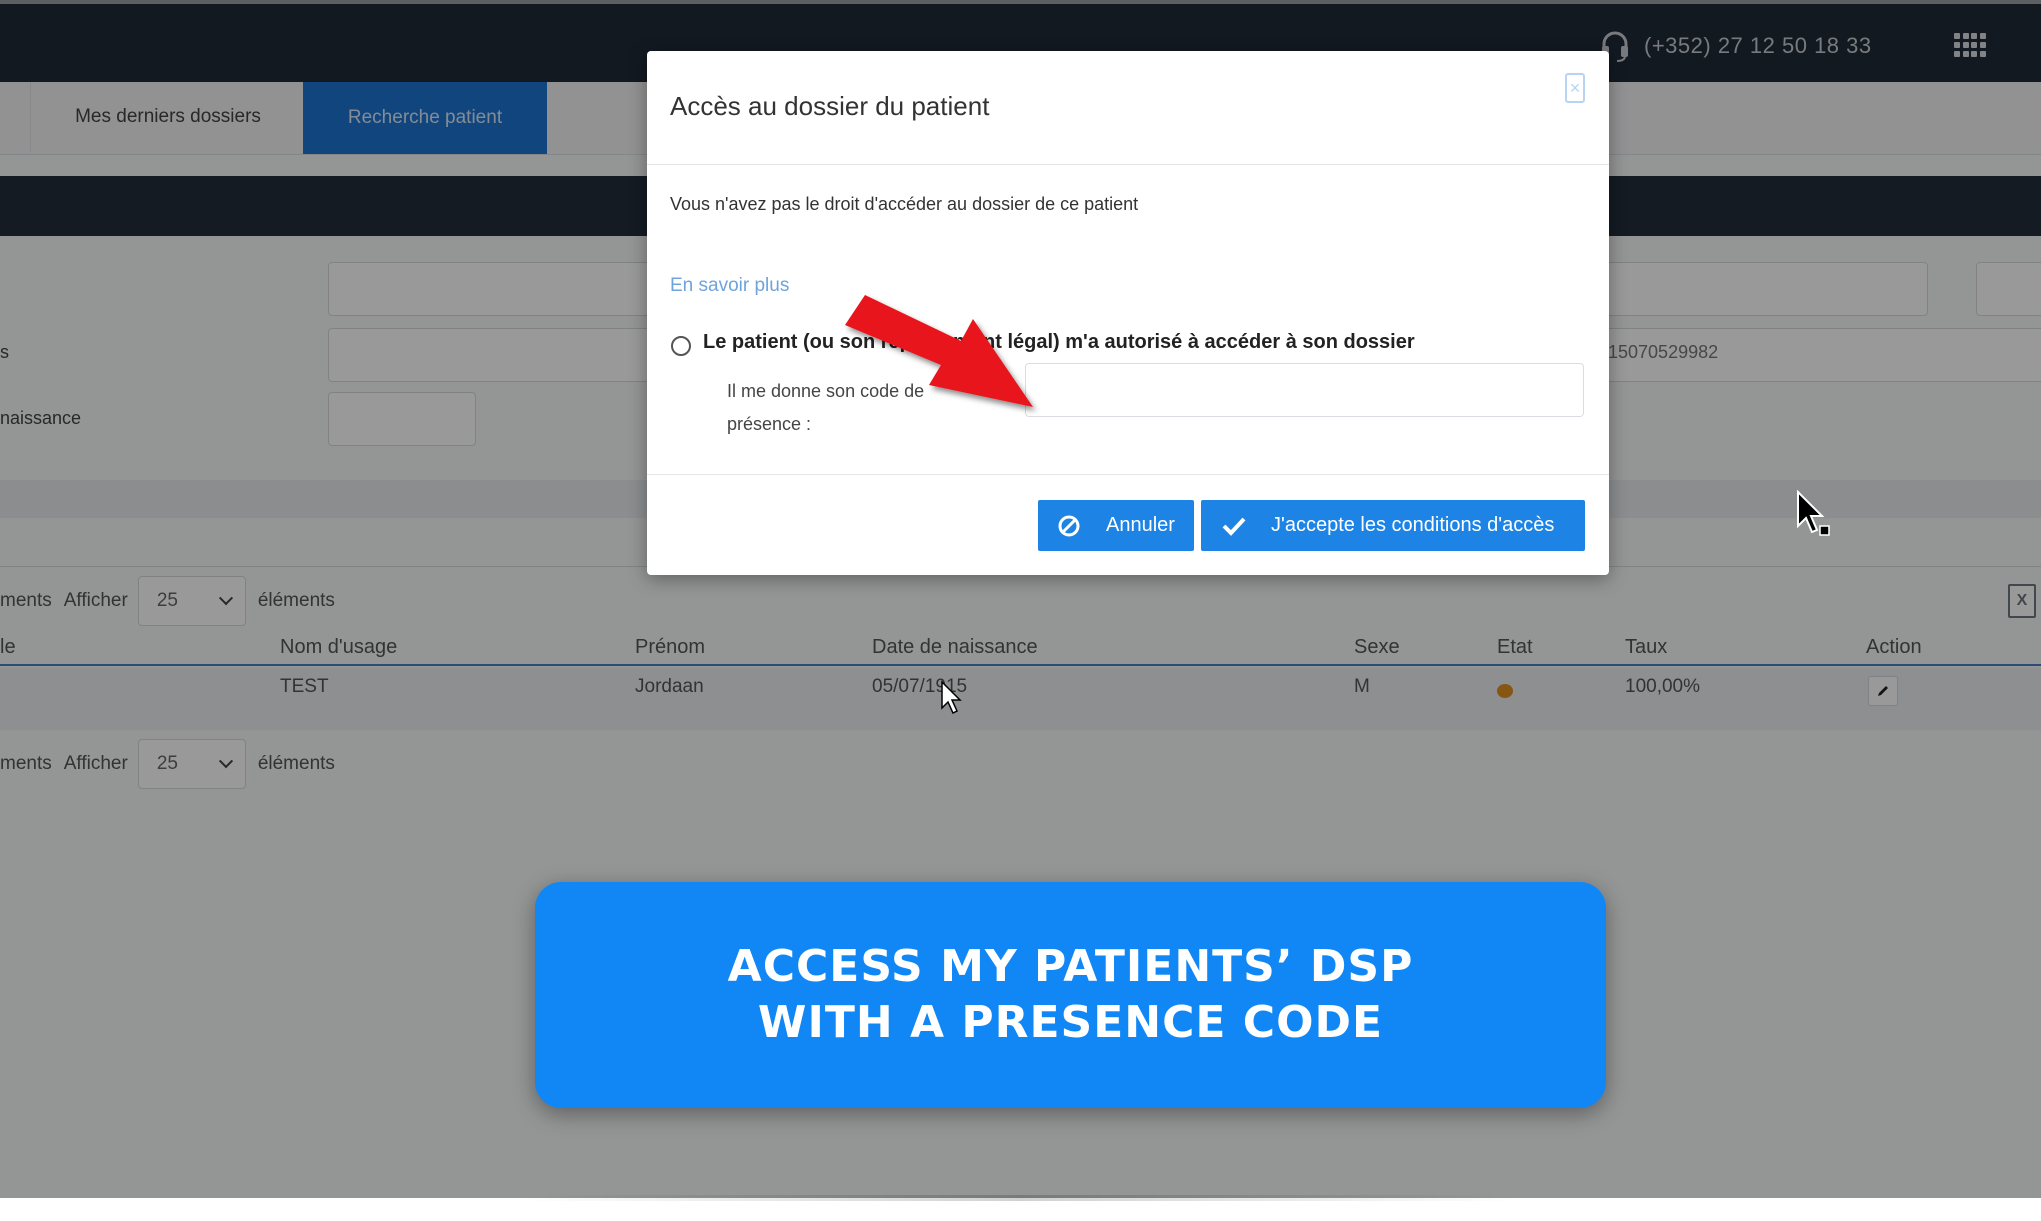  I want to click on ban-icon, so click(1069, 526).